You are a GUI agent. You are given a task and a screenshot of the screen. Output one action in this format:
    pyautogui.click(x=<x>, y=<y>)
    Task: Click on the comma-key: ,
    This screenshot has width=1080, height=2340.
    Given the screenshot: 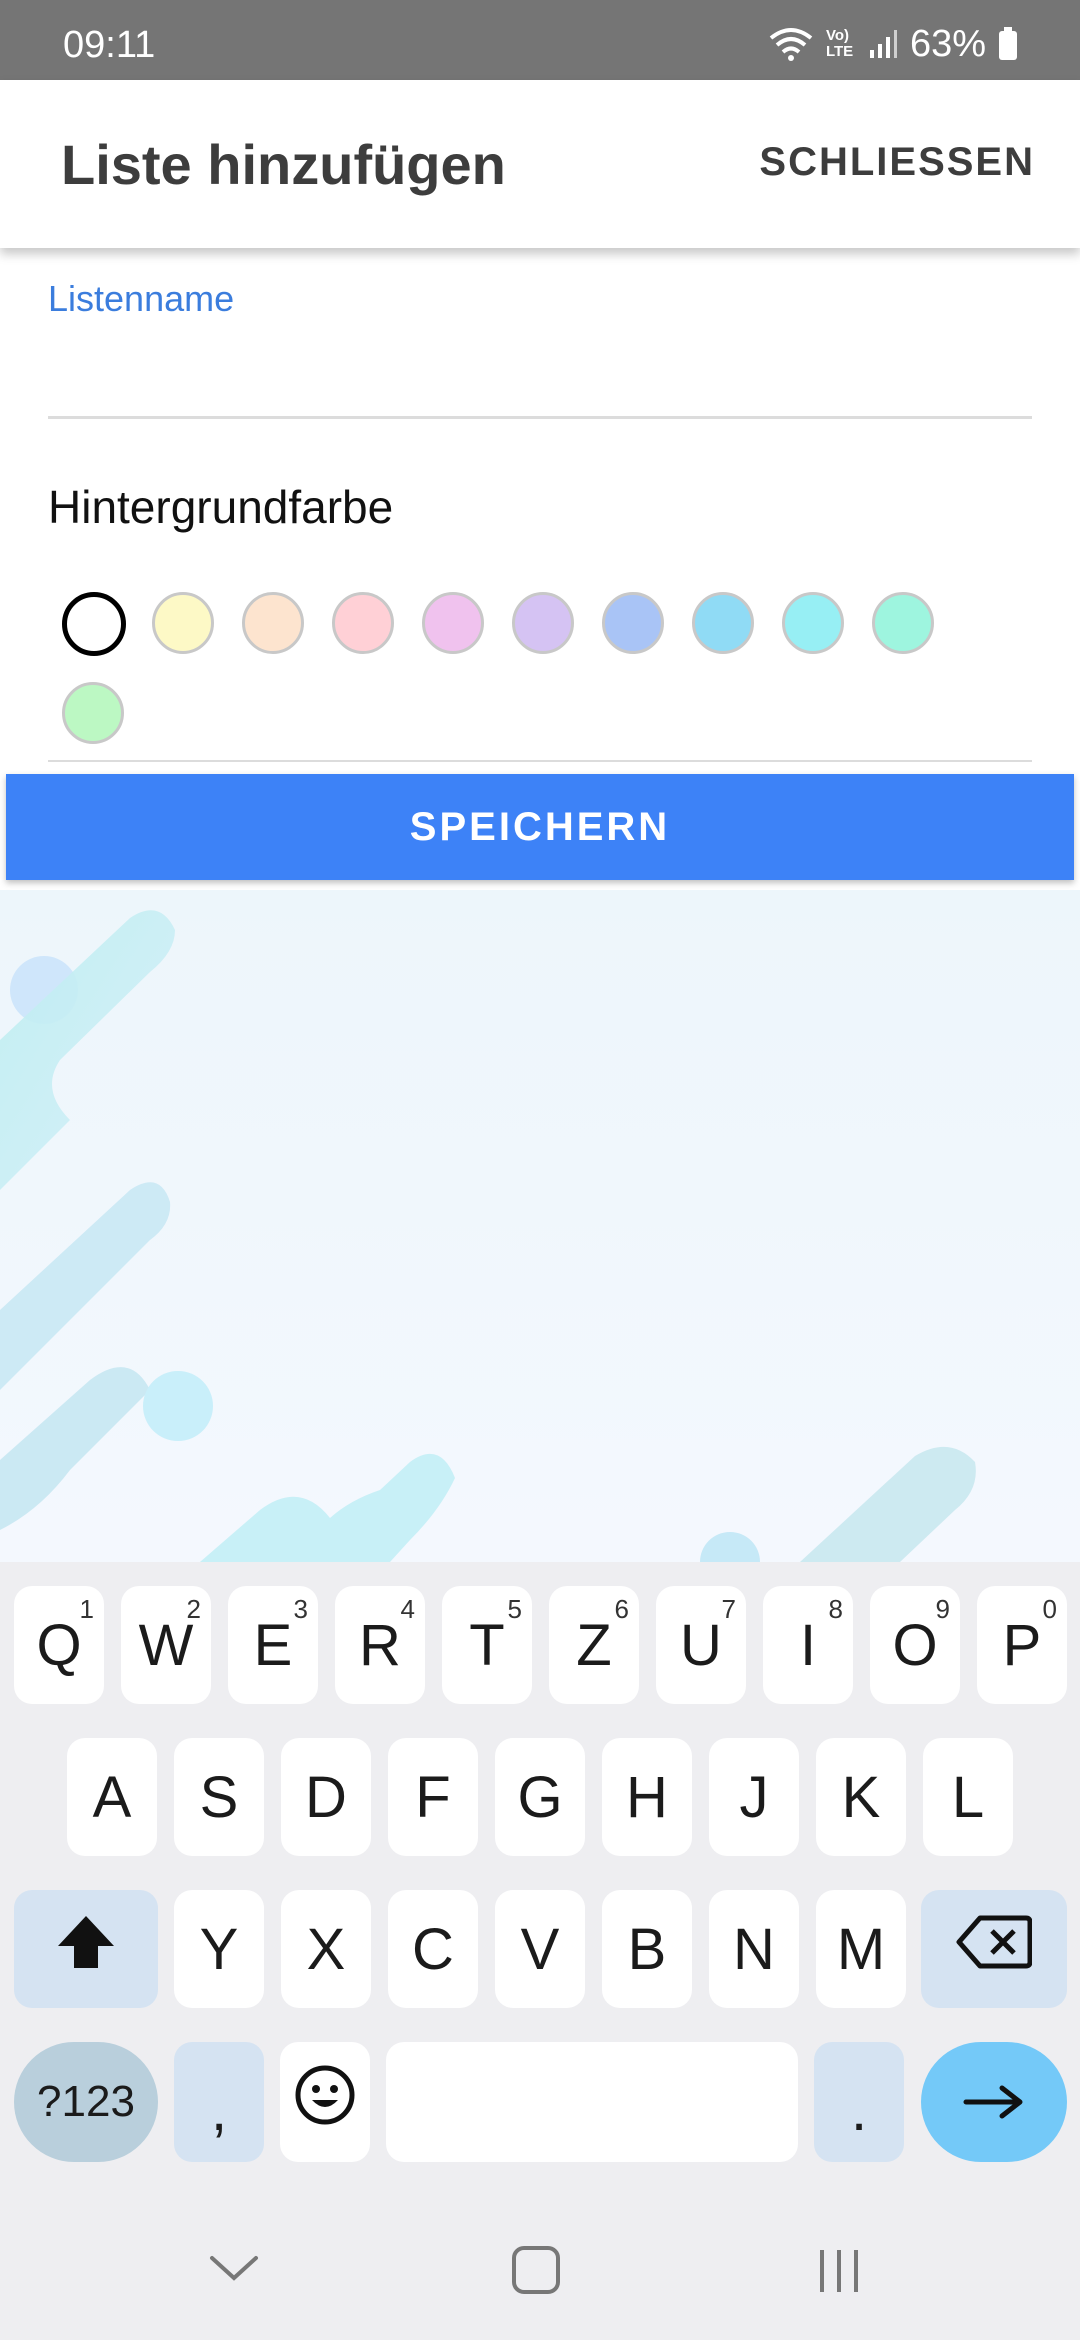 What is the action you would take?
    pyautogui.click(x=219, y=2102)
    